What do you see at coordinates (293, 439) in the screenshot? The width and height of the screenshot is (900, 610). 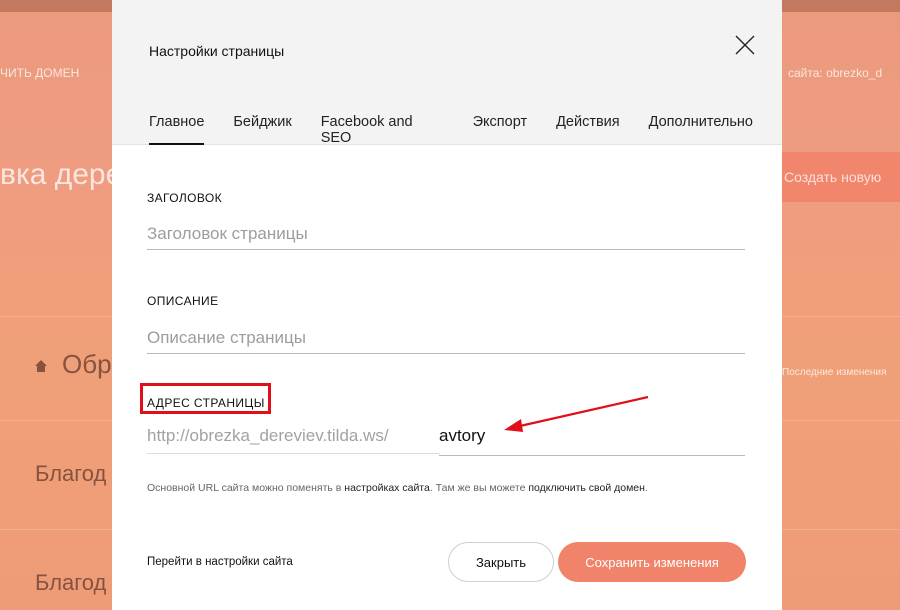 I see `url-prefix: http://obrezka_dereviev.tilda.ws/` at bounding box center [293, 439].